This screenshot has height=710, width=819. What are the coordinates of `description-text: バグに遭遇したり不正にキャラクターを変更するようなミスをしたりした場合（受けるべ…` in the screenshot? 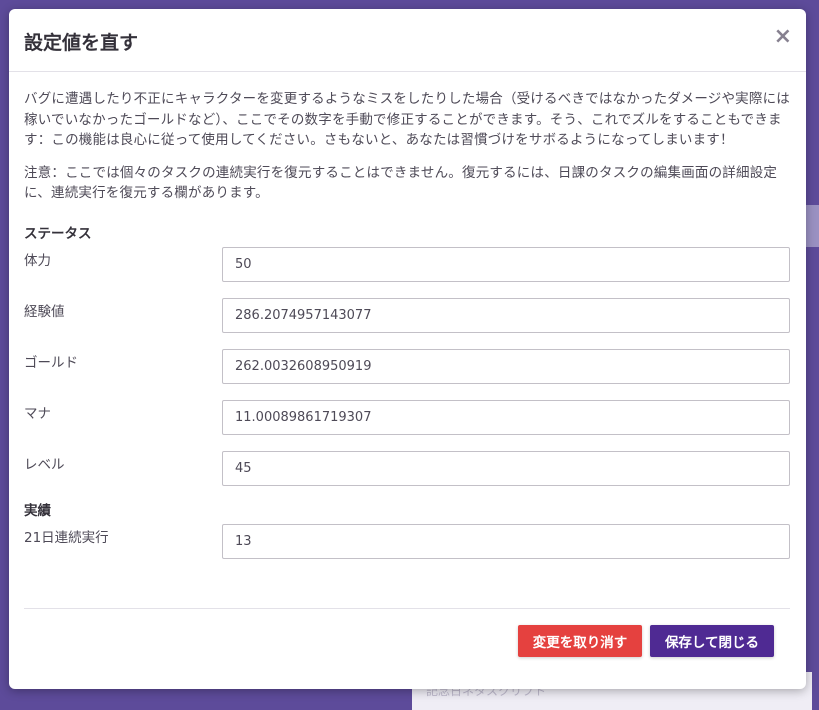 It's located at (407, 119).